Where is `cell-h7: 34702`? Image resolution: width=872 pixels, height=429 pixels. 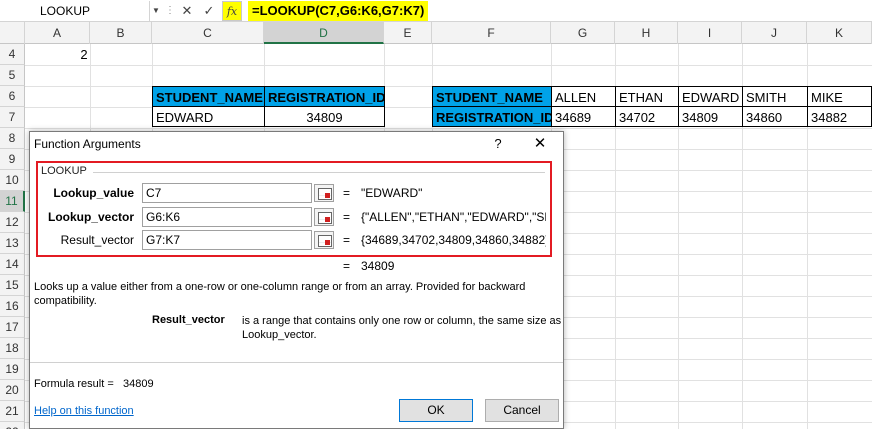
cell-h7: 34702 is located at coordinates (647, 116).